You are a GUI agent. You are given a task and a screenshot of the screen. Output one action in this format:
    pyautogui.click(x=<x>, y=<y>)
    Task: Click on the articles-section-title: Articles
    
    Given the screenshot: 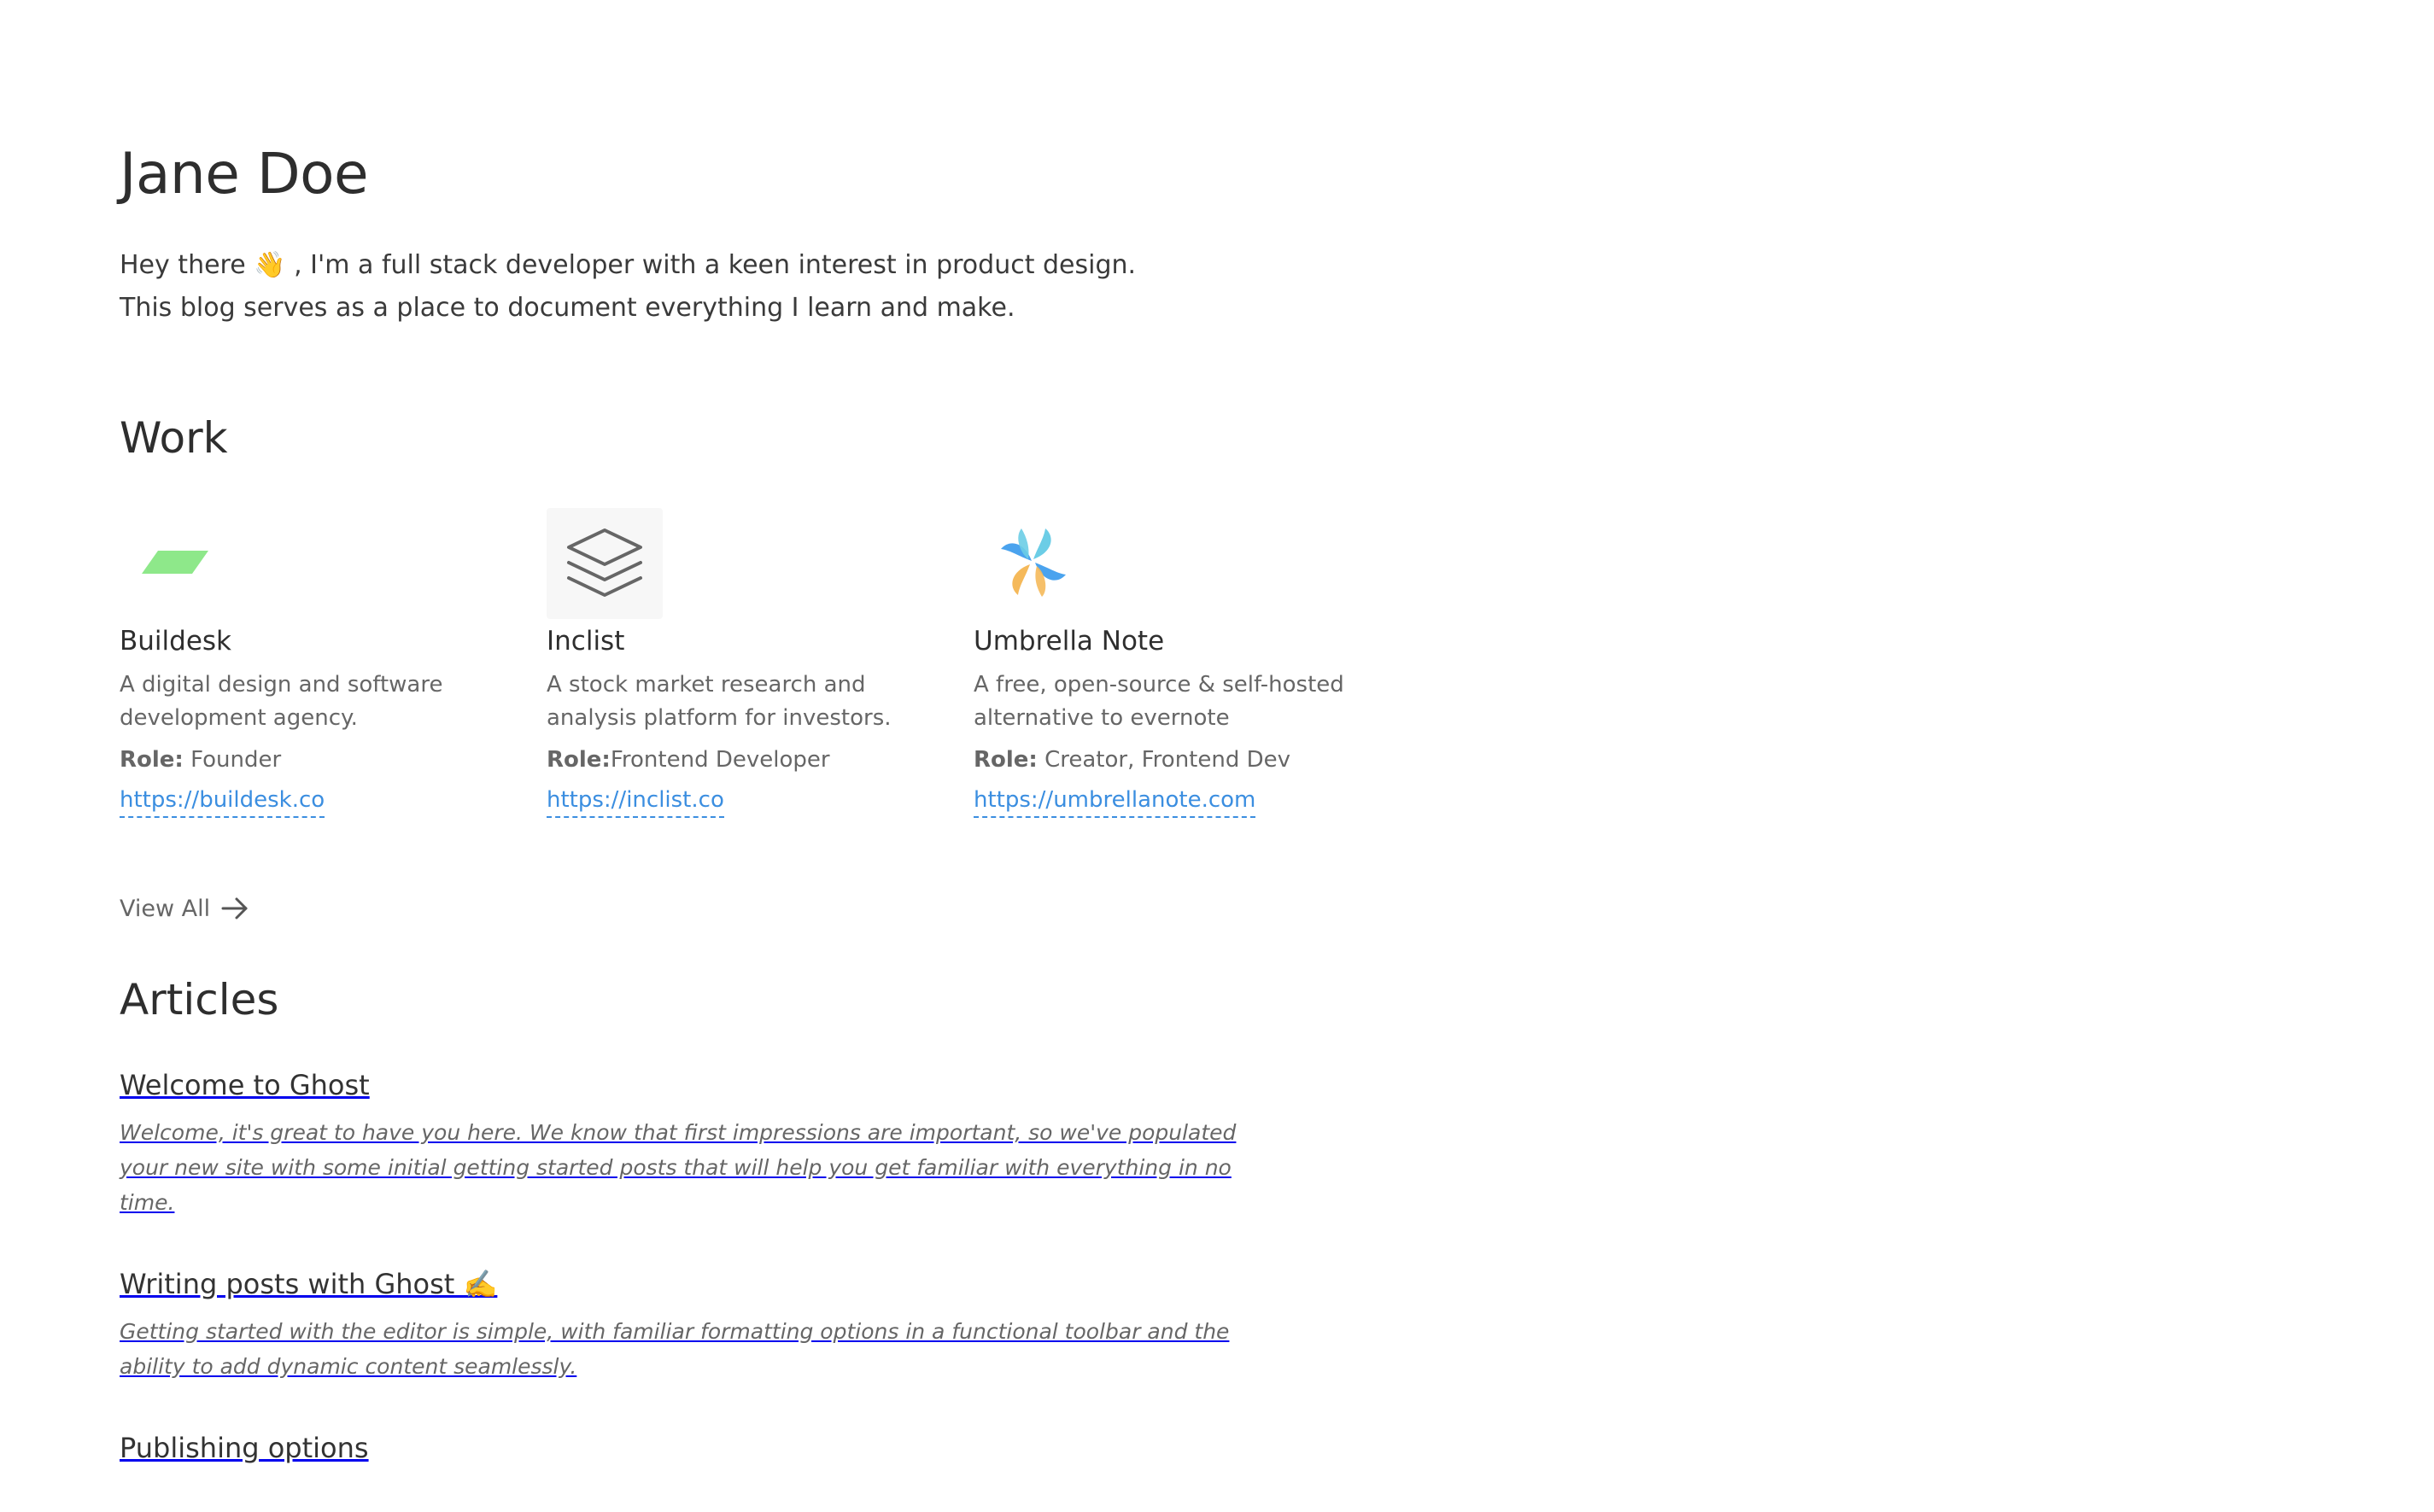 What is the action you would take?
    pyautogui.click(x=200, y=1000)
    